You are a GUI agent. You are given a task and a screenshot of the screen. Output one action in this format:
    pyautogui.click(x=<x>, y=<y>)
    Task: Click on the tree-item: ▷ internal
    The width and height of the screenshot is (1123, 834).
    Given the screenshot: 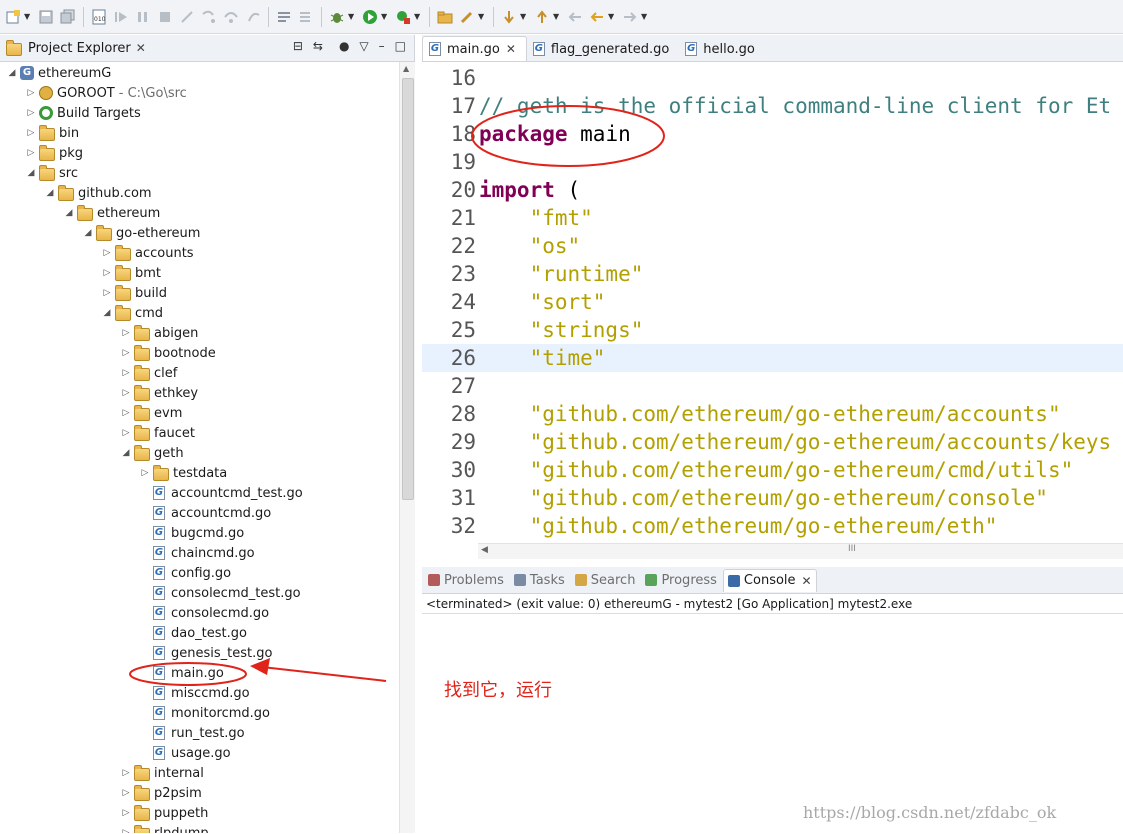 What is the action you would take?
    pyautogui.click(x=162, y=773)
    